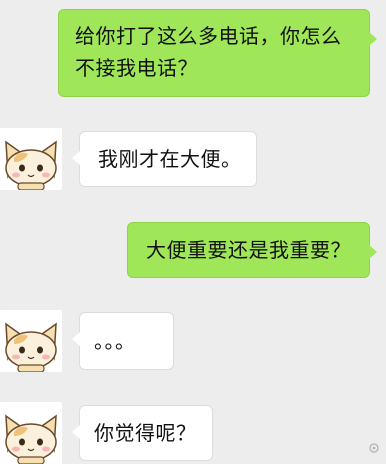 The image size is (386, 464). What do you see at coordinates (115, 341) in the screenshot?
I see `message-text: 。。。` at bounding box center [115, 341].